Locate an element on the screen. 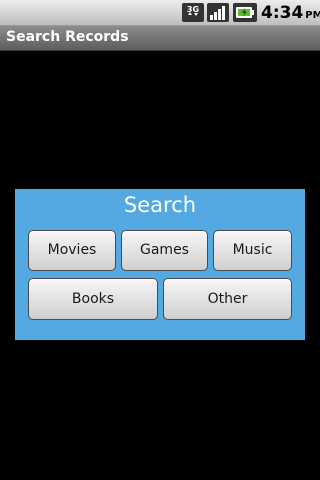 This screenshot has height=480, width=320. movies-button: Movies is located at coordinates (72, 250).